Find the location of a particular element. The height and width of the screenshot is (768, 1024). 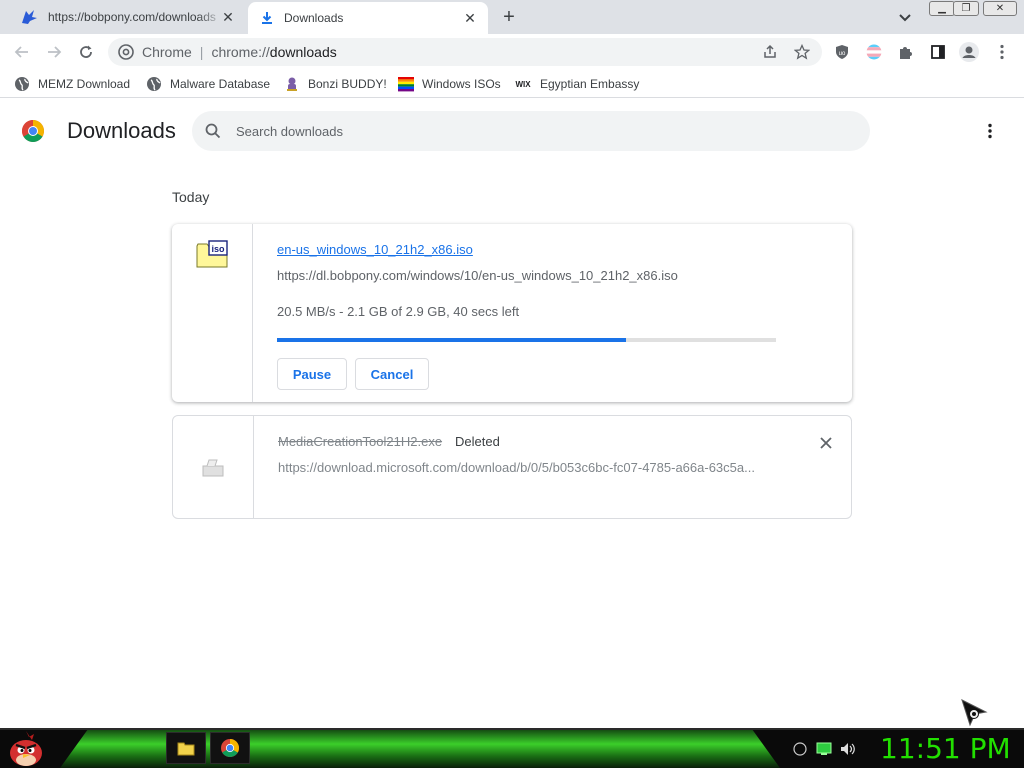

site-chip-label: Chrome is located at coordinates (167, 52).